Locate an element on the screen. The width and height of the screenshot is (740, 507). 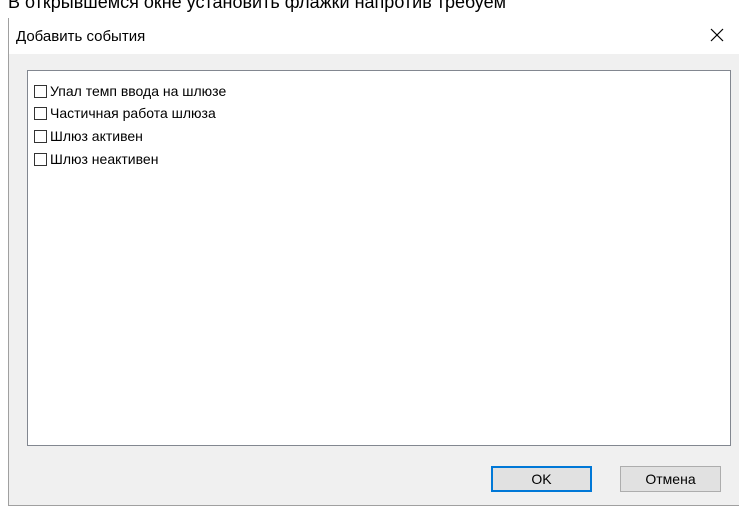
event-label: Шлюз активен is located at coordinates (96, 136).